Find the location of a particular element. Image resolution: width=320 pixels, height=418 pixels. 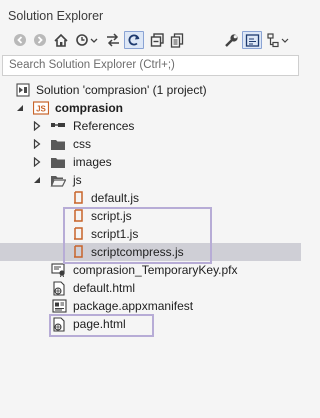

tree-item-page-html: page.html is located at coordinates (150, 324).